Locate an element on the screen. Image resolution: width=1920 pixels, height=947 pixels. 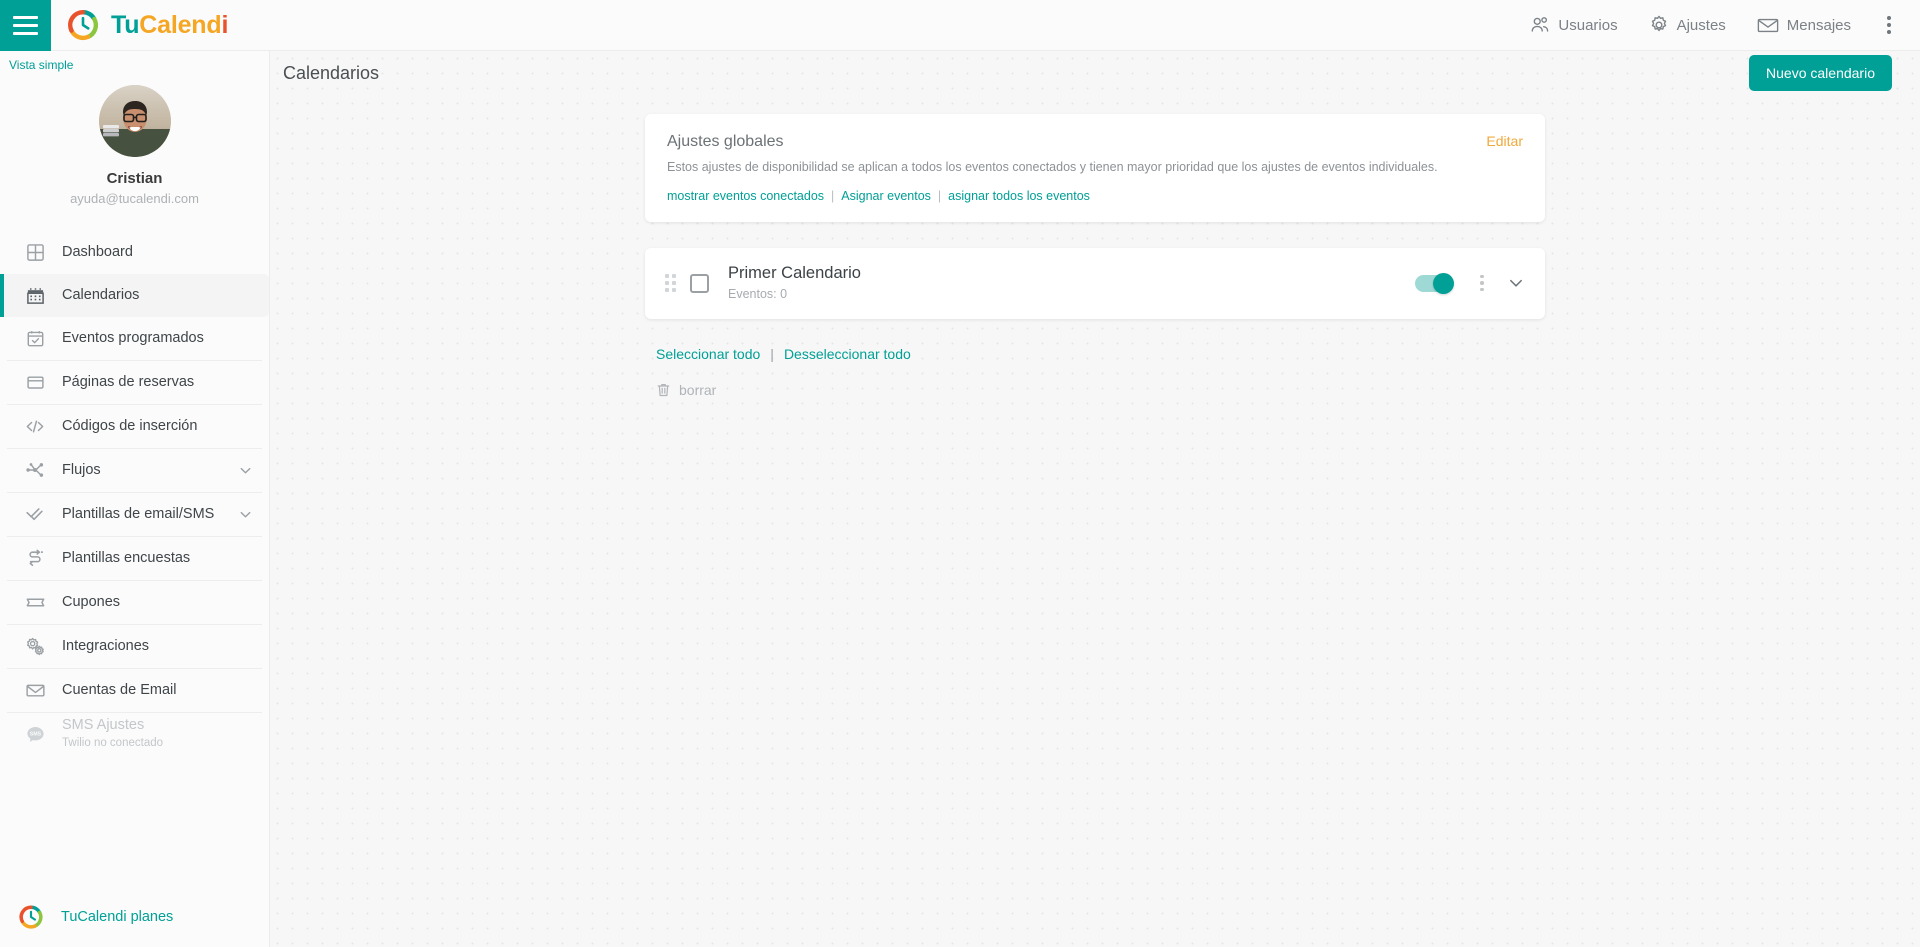
sidebar-item-label: Plantillas de email/SMS is located at coordinates (138, 513).